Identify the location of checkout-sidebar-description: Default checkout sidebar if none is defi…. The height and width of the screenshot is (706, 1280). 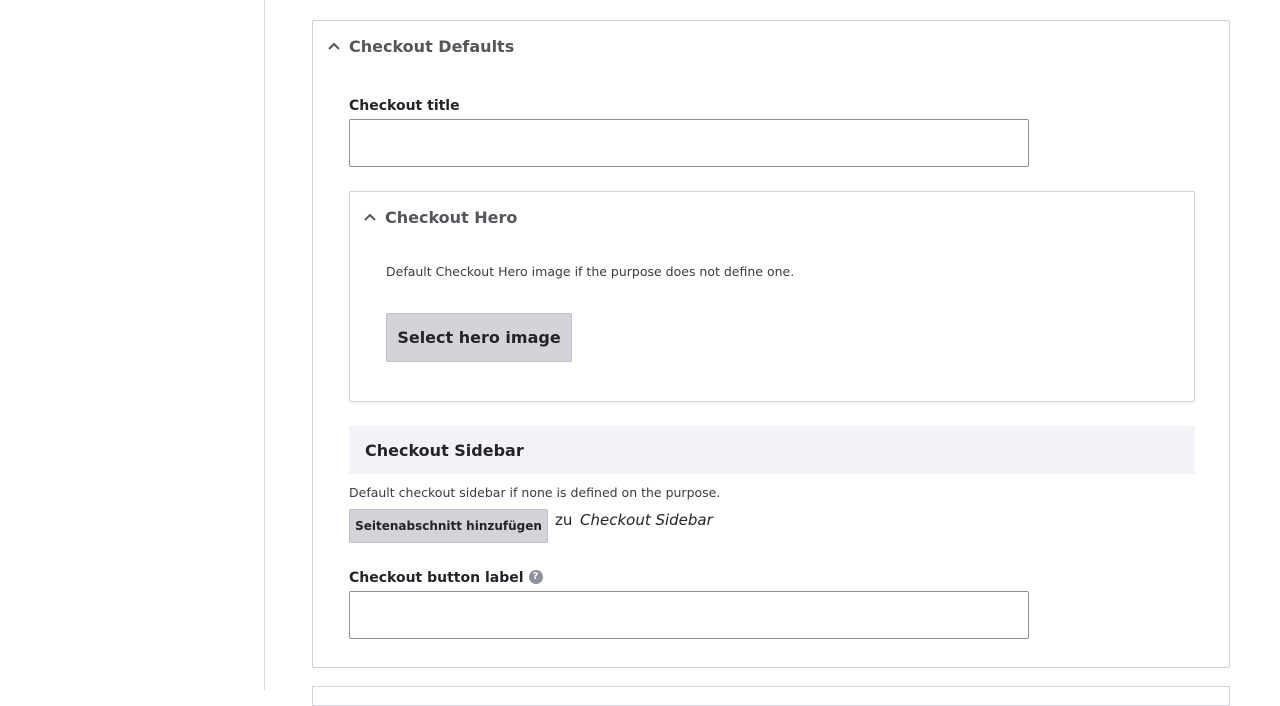
(535, 492).